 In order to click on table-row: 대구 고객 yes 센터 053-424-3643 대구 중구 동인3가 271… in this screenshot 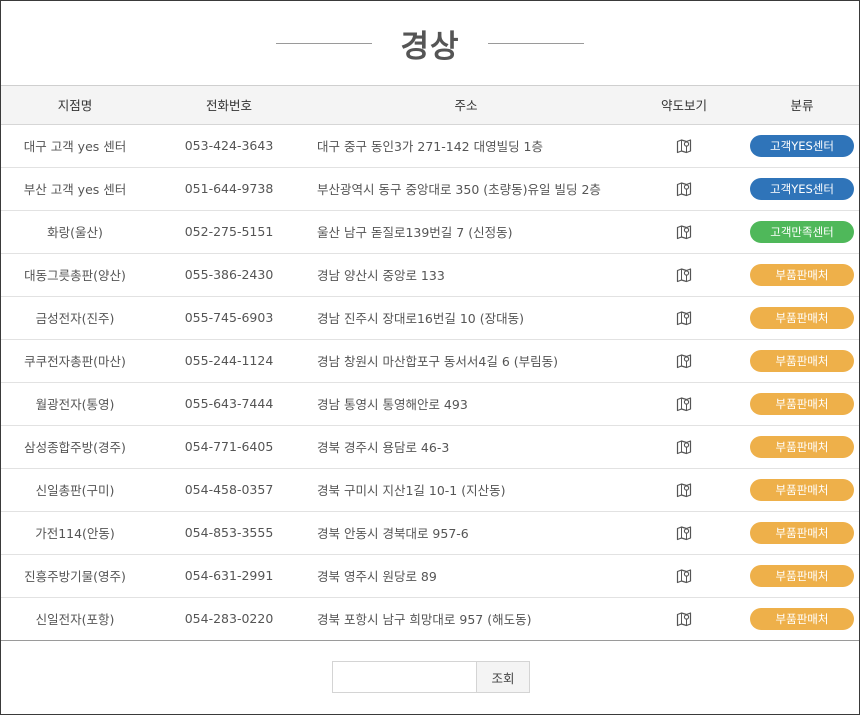, I will do `click(430, 146)`.